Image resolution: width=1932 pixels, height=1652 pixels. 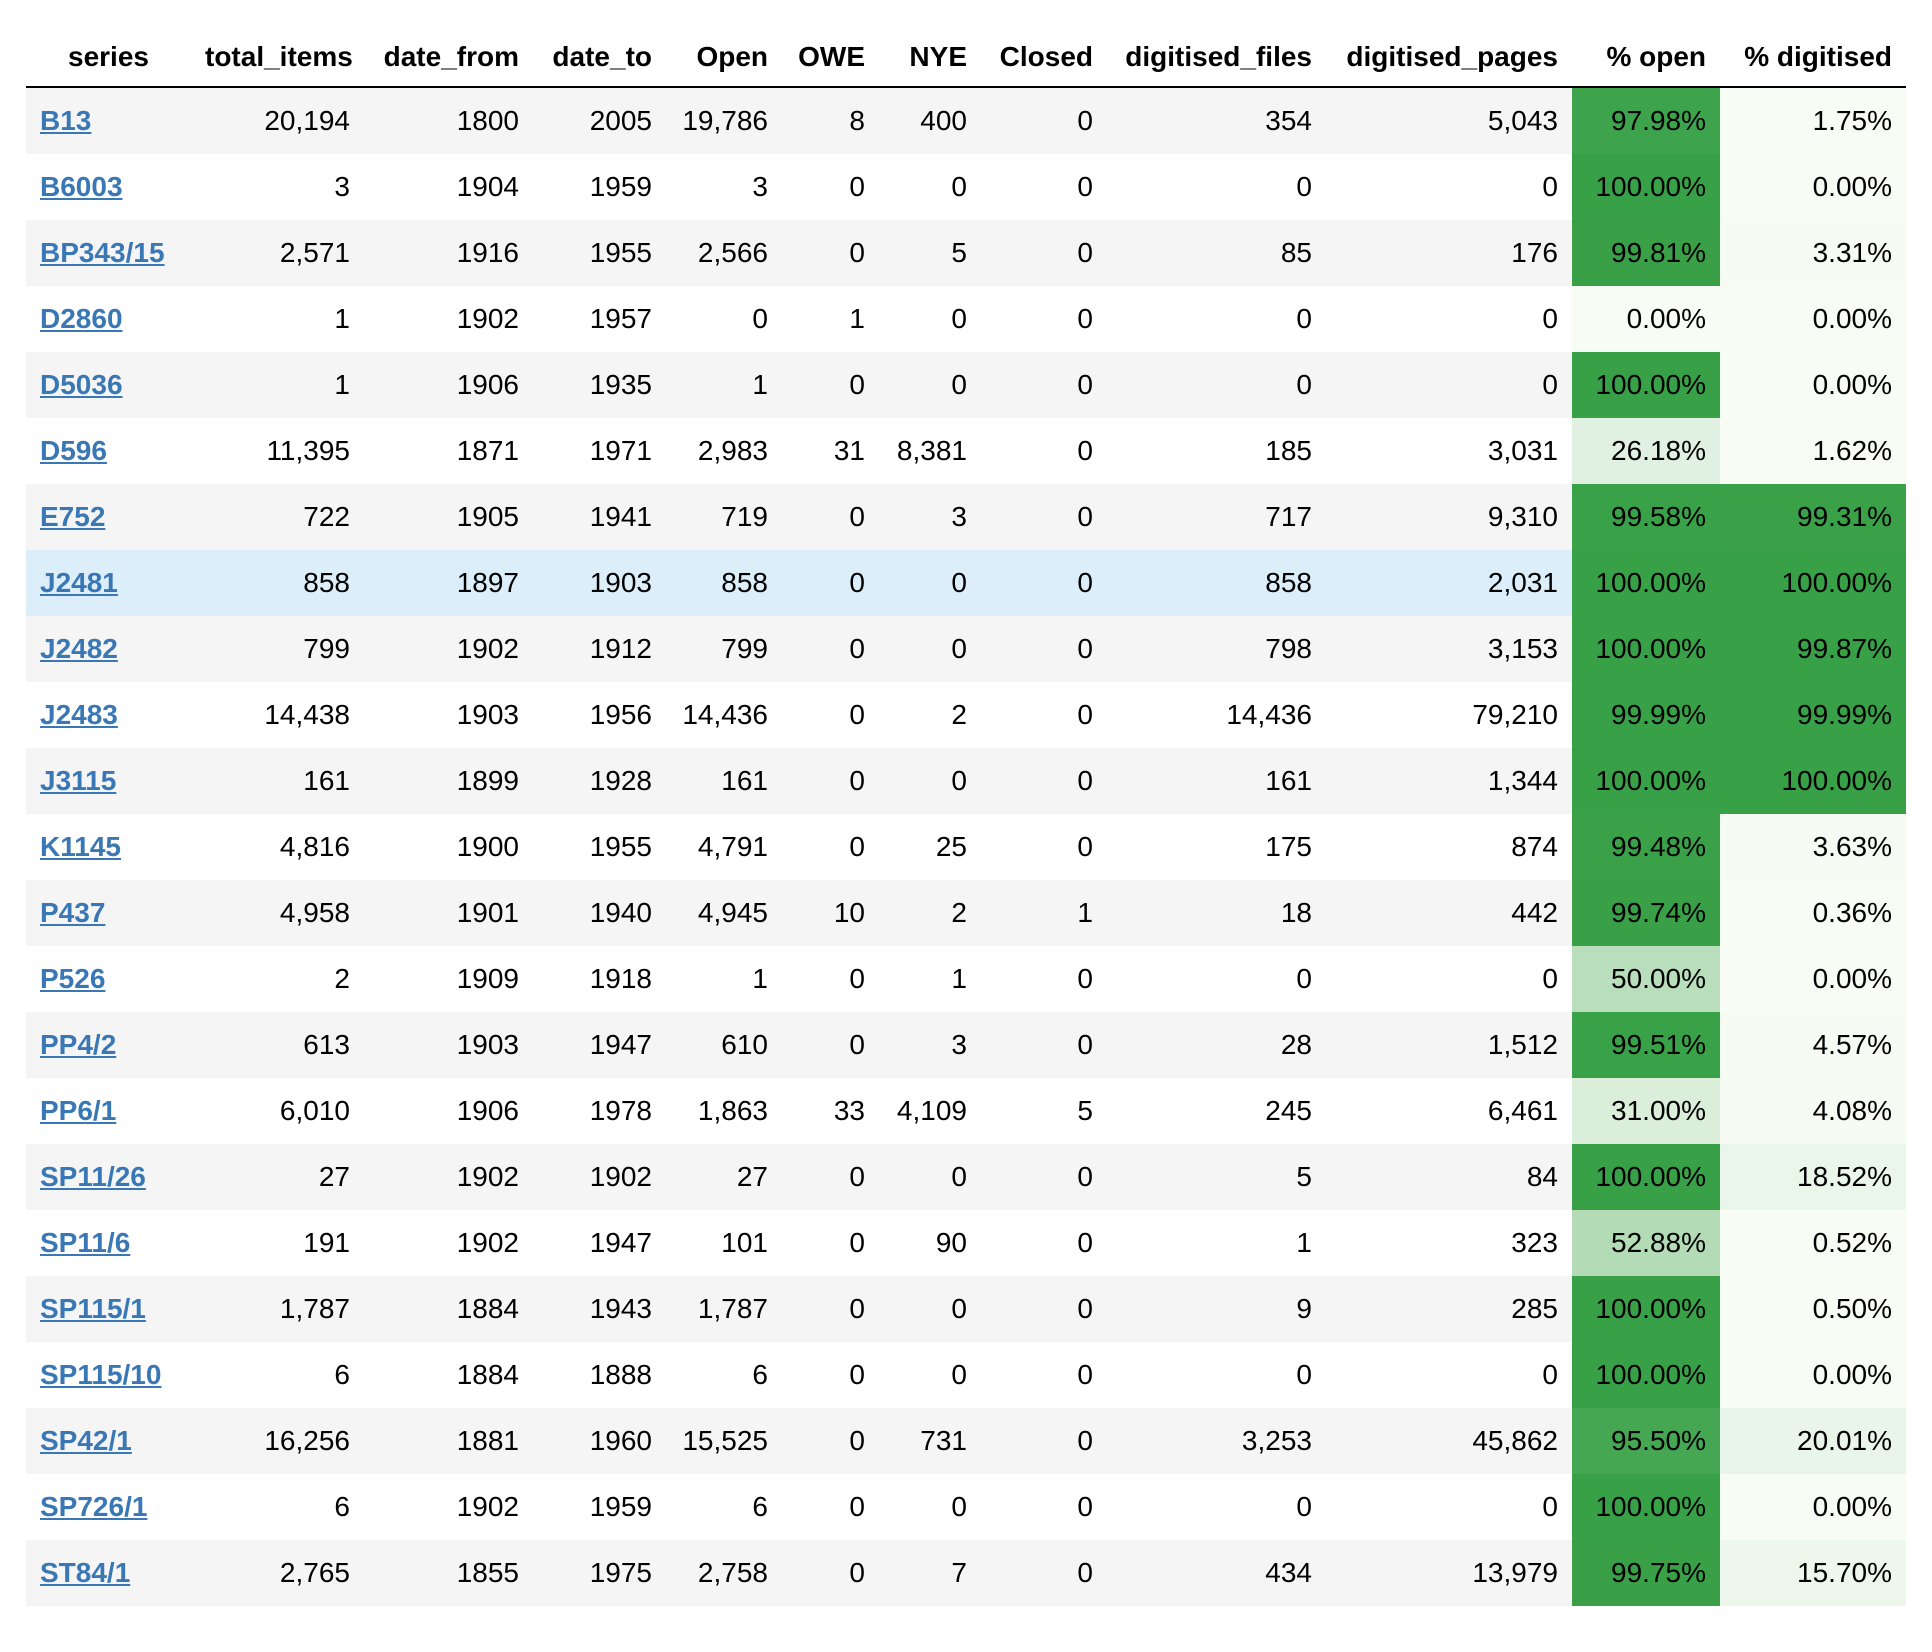 What do you see at coordinates (1449, 649) in the screenshot?
I see `digitised-pages-cell: 3,153` at bounding box center [1449, 649].